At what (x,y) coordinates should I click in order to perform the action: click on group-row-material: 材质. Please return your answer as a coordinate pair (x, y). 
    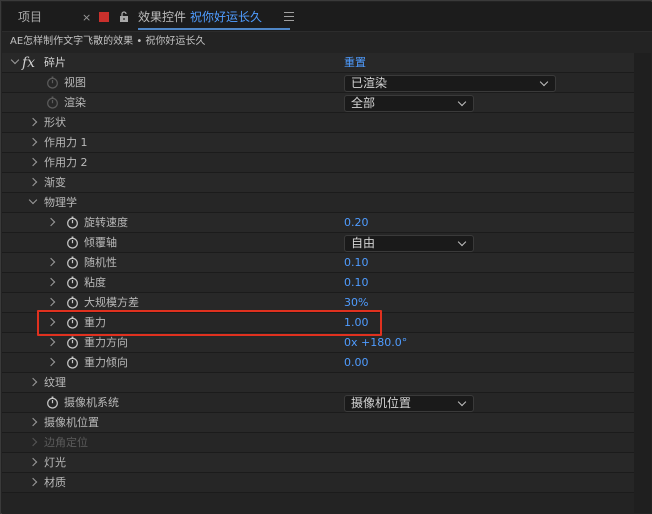
    Looking at the image, I should click on (318, 483).